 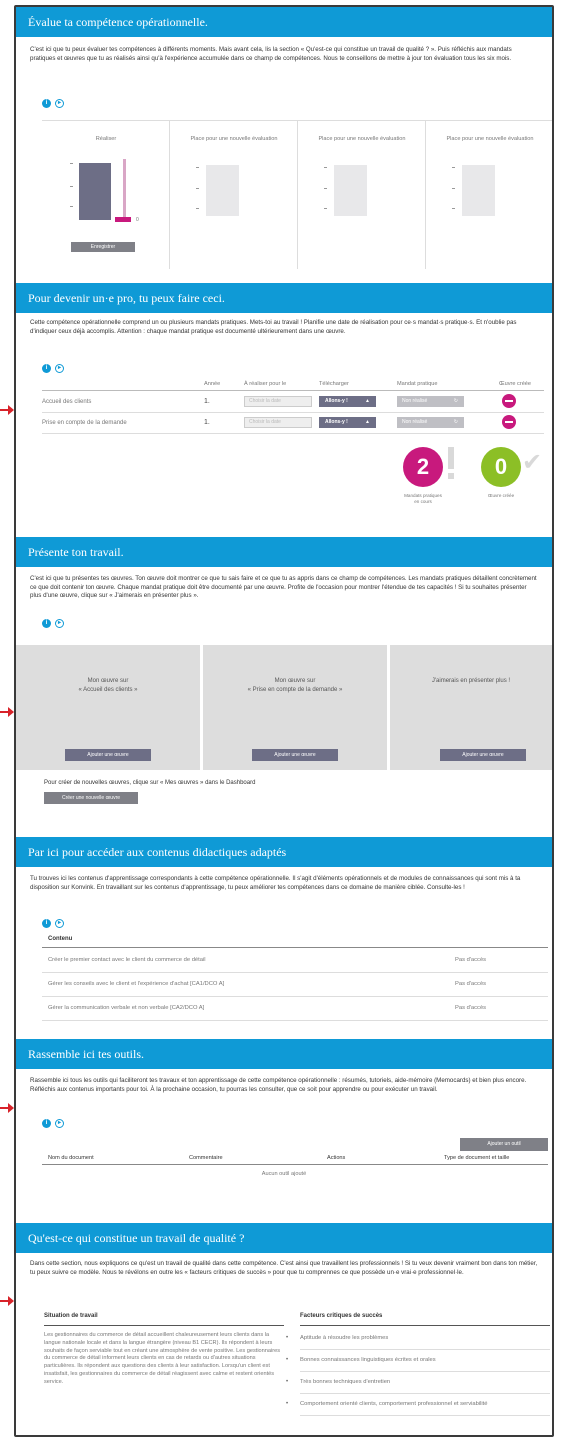 I want to click on slider-handle, so click(x=123, y=219).